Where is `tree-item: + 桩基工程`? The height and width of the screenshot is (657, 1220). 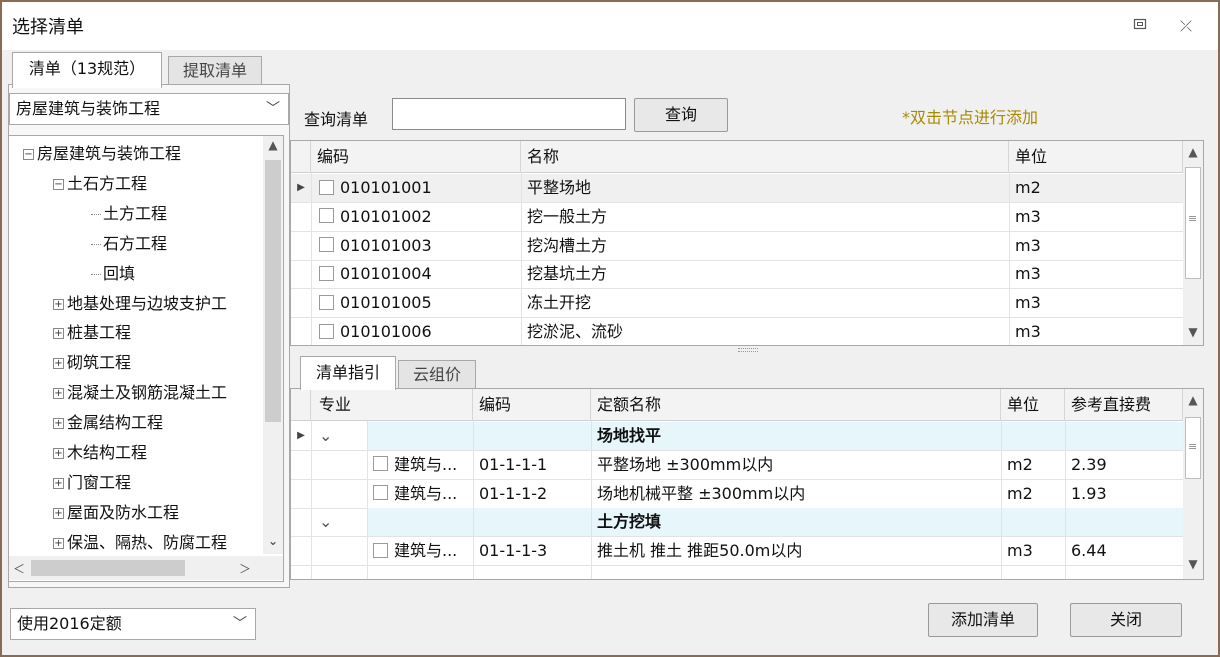 tree-item: + 桩基工程 is located at coordinates (92, 333).